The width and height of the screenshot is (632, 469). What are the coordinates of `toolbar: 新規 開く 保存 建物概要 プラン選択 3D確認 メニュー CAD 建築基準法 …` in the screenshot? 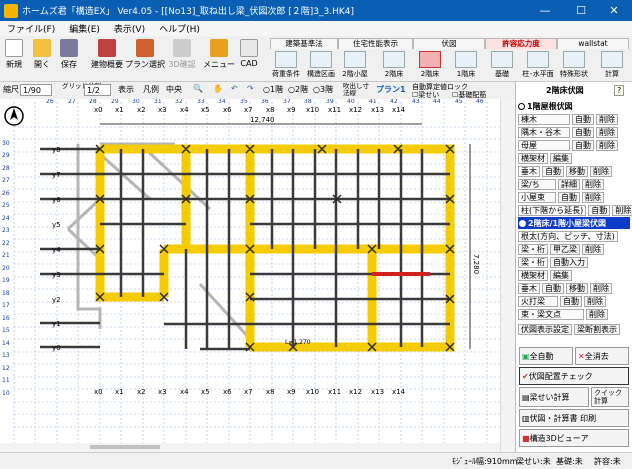 It's located at (316, 59).